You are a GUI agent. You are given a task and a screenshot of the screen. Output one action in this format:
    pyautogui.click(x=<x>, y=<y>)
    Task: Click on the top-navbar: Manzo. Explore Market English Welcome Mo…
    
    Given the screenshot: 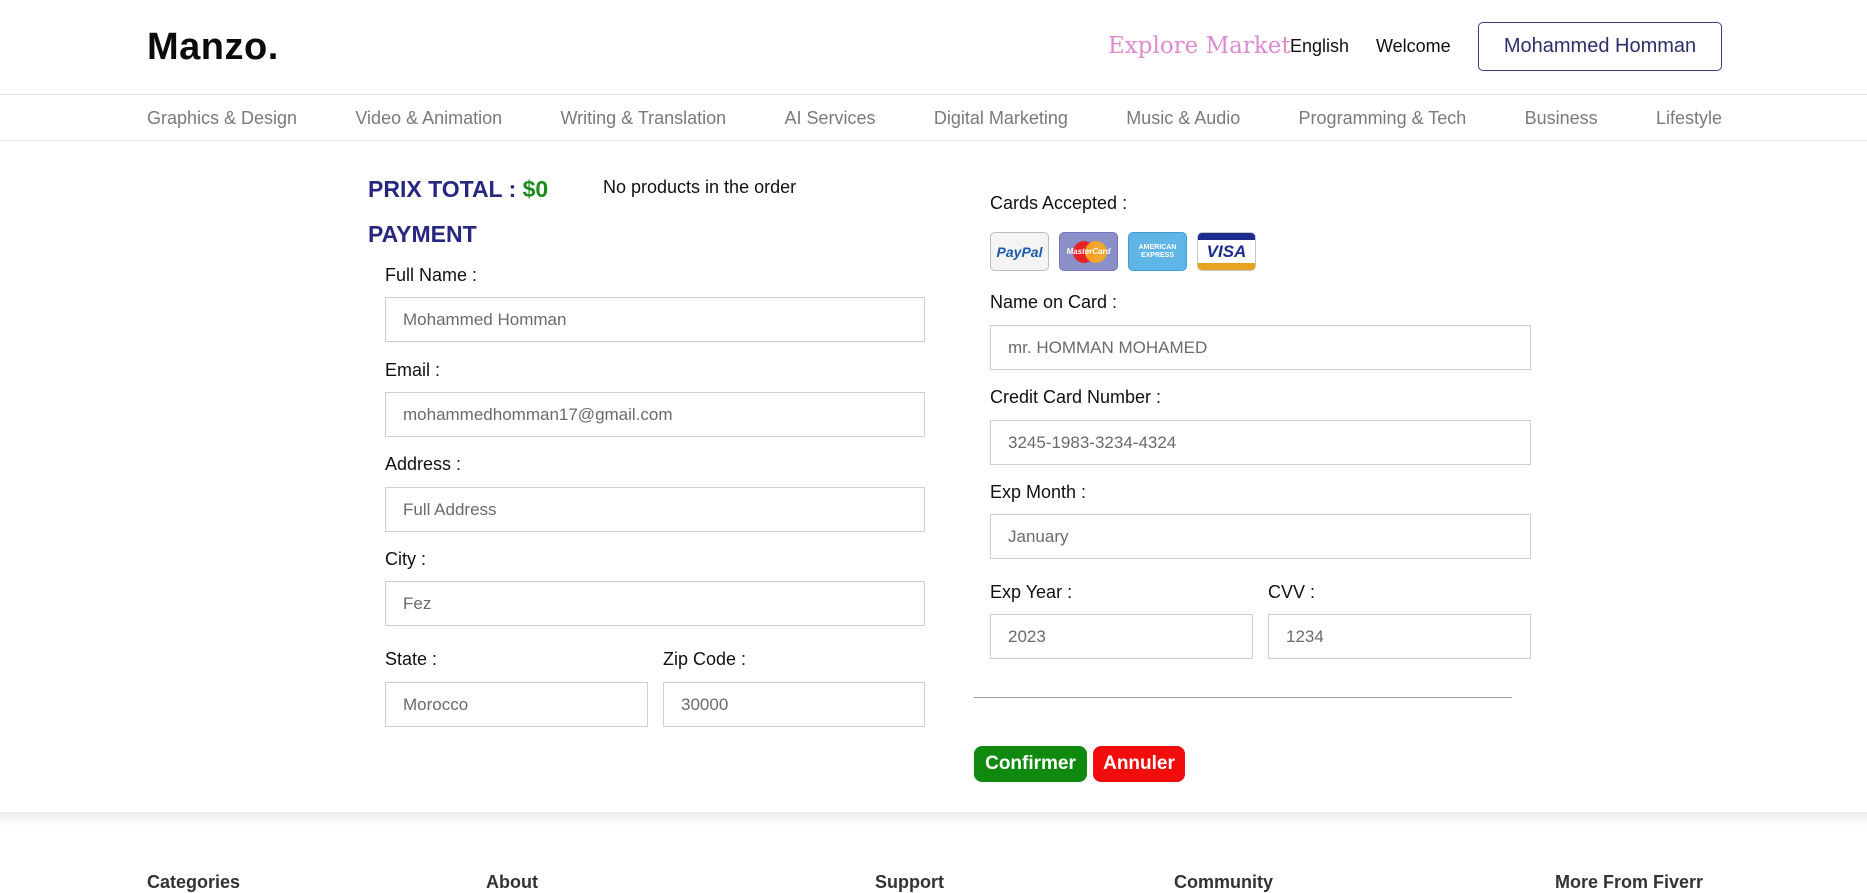 What is the action you would take?
    pyautogui.click(x=933, y=47)
    